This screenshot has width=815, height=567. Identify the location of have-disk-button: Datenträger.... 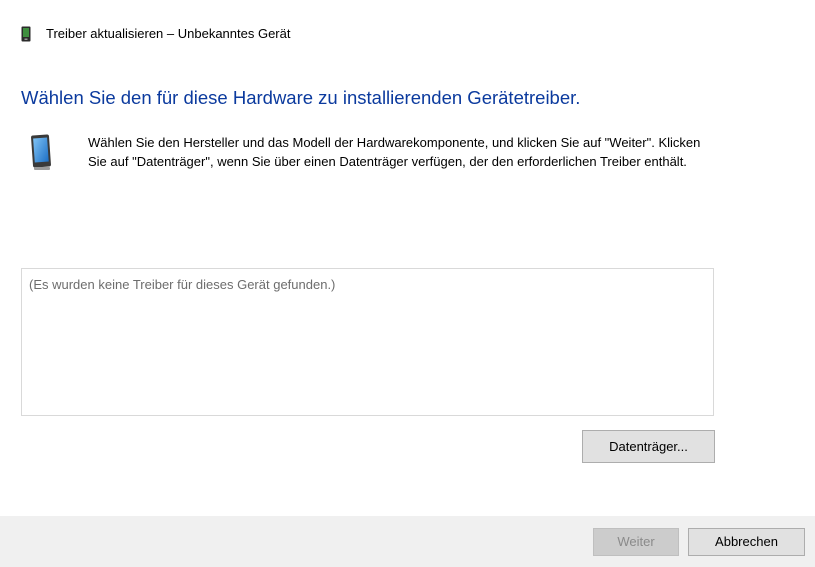
(648, 446).